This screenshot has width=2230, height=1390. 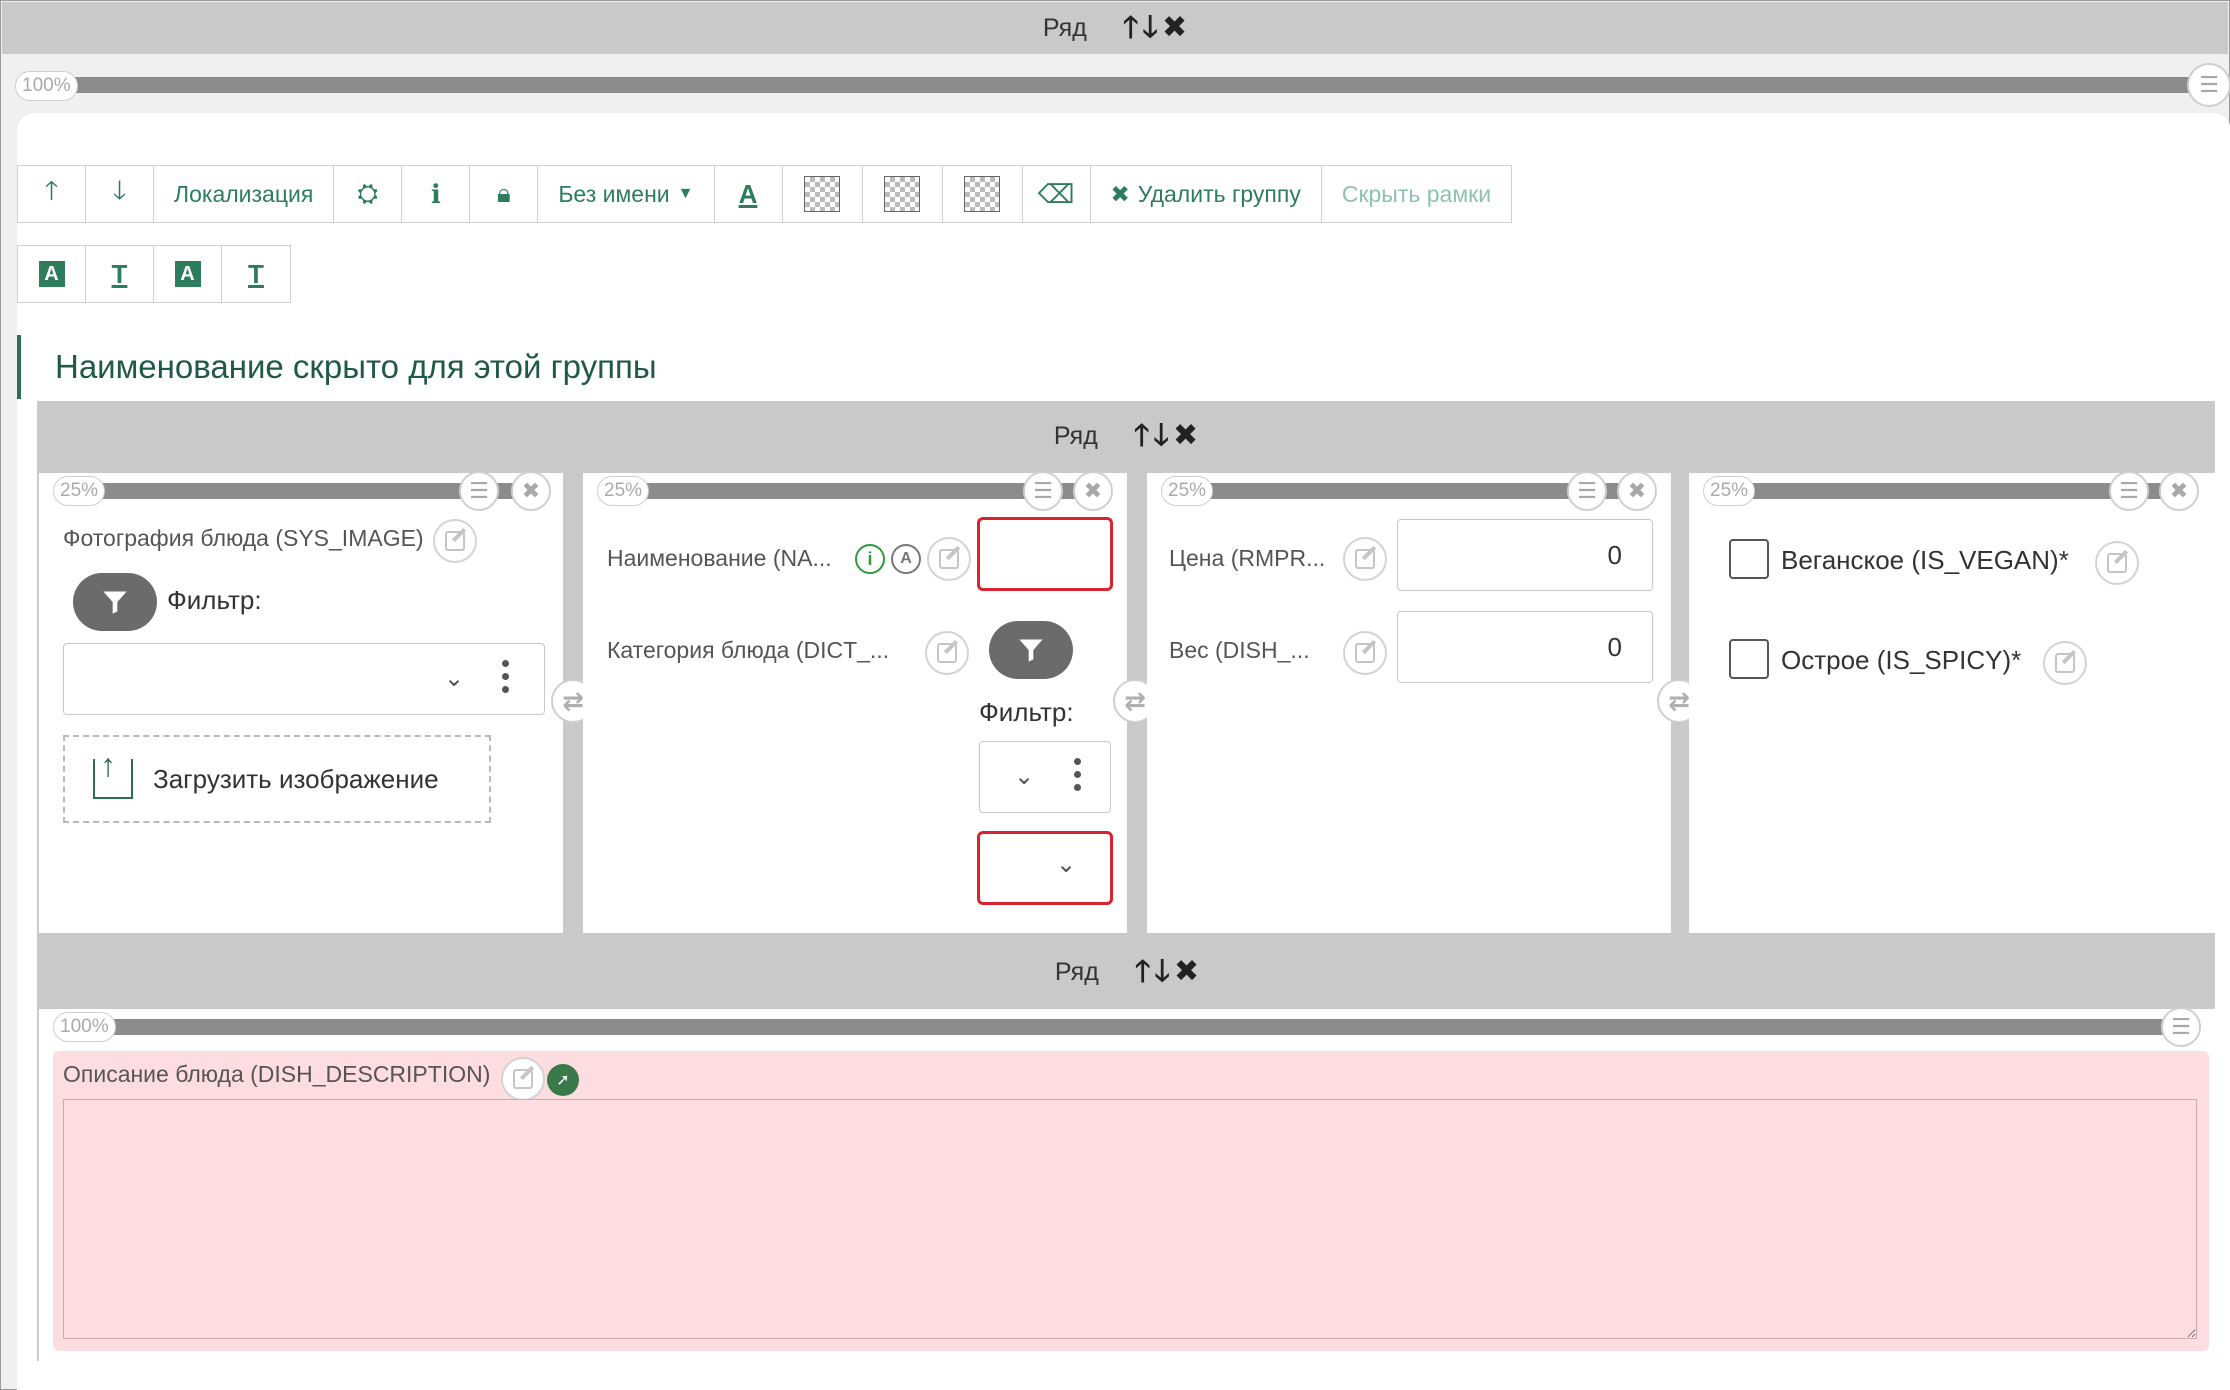 I want to click on localization-button: Локализация, so click(x=244, y=194).